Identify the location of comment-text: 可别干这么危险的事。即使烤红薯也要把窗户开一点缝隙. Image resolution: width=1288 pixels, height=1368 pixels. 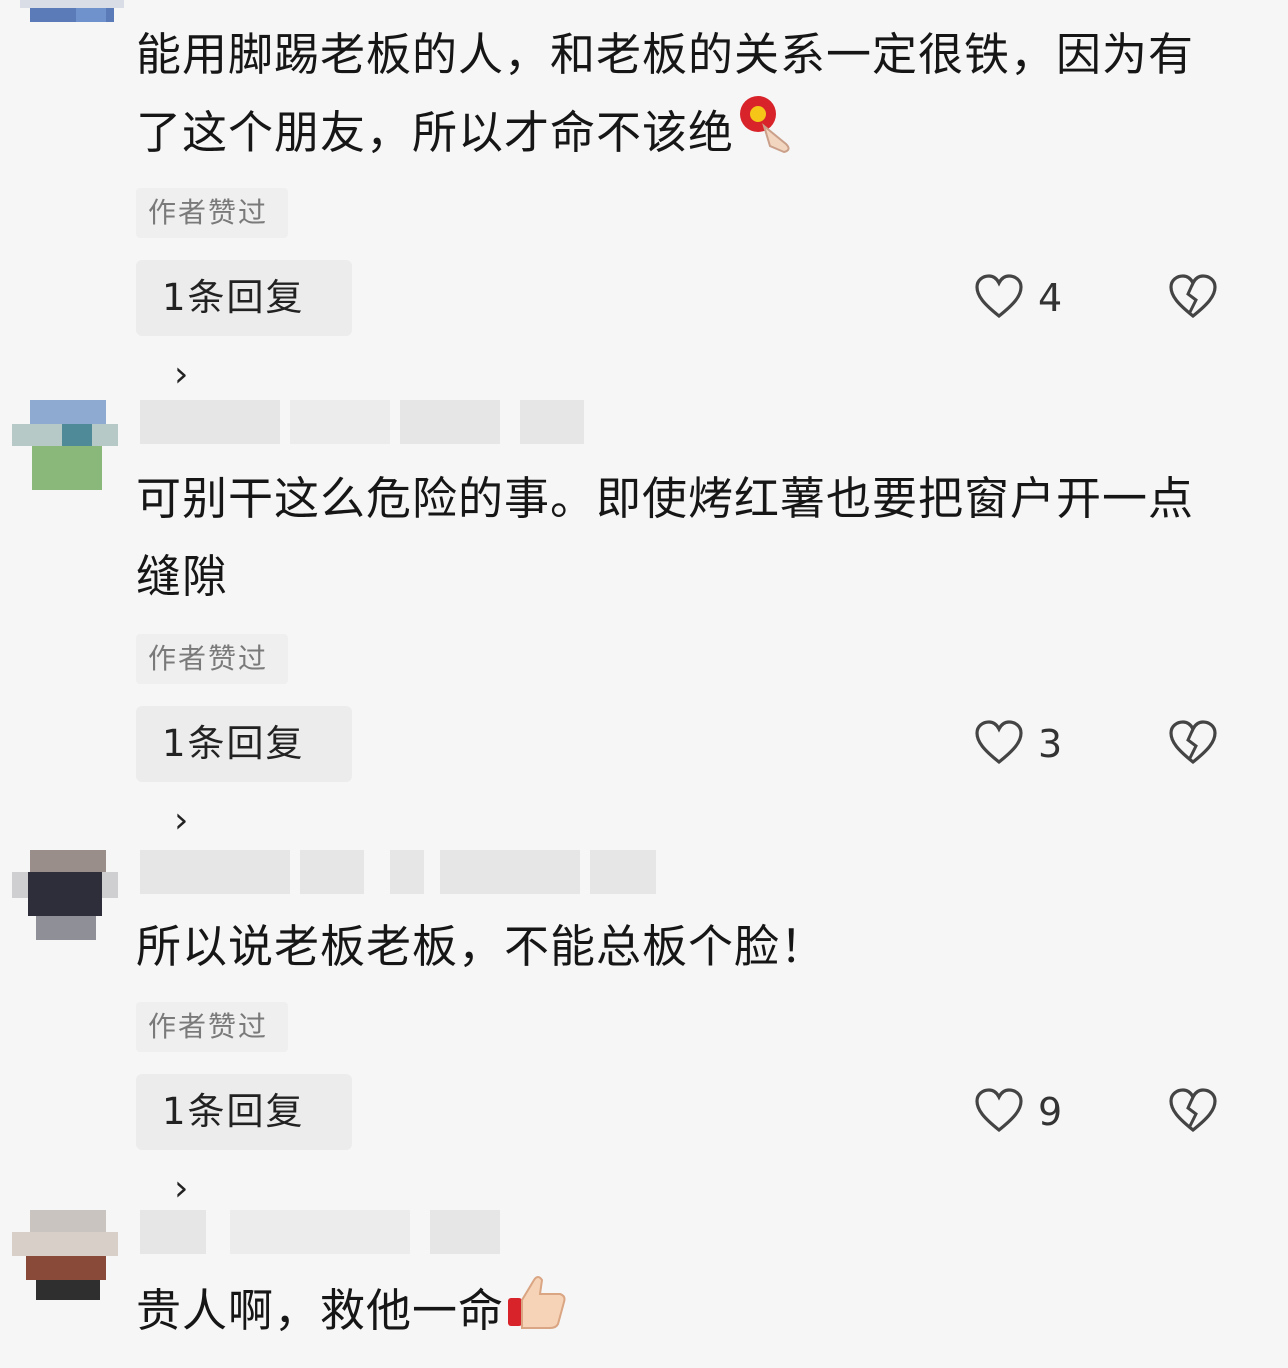
(665, 537).